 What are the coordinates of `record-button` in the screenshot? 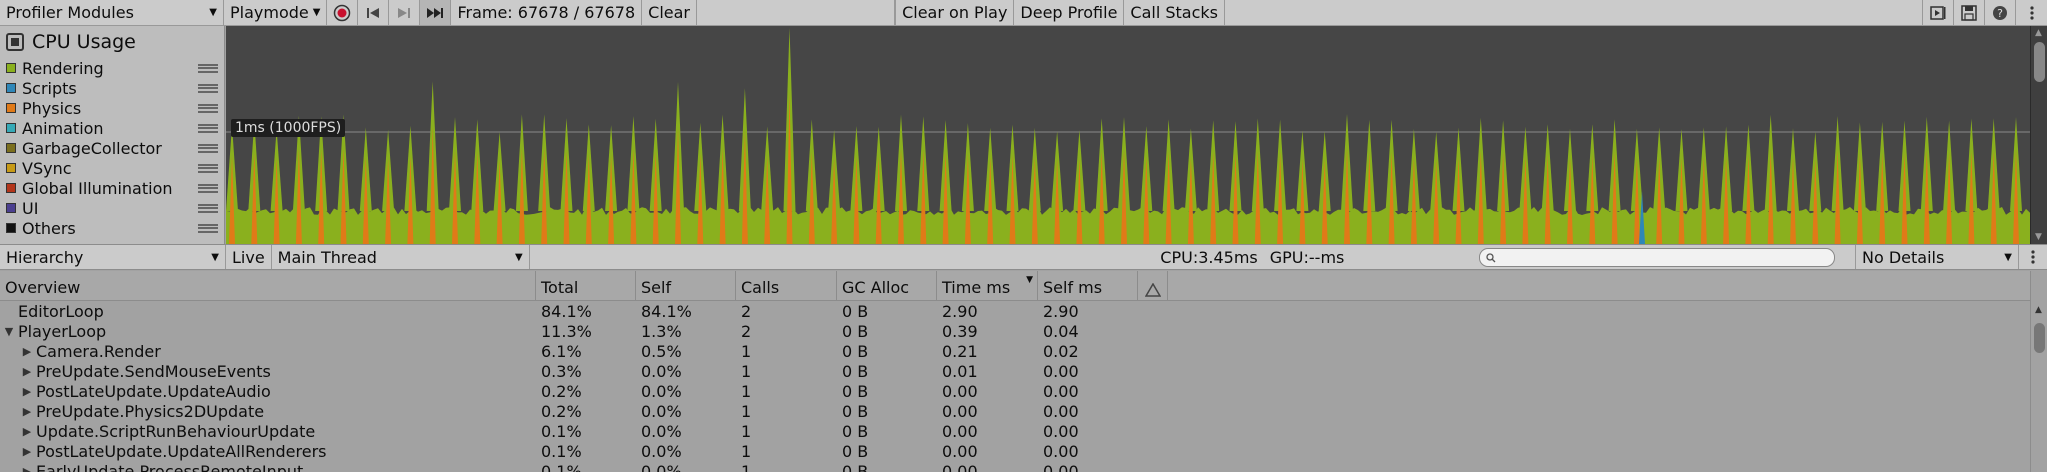 It's located at (343, 12).